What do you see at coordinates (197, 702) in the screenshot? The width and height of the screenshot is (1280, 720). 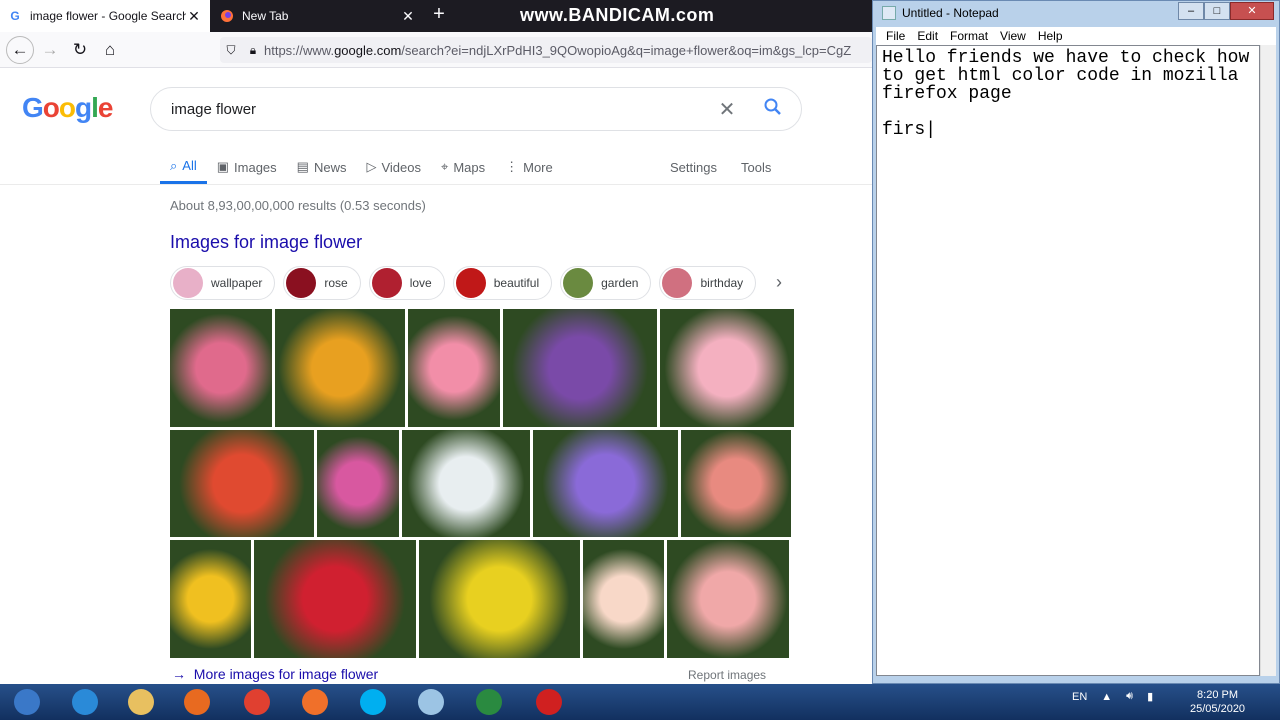 I see `media-player-icon` at bounding box center [197, 702].